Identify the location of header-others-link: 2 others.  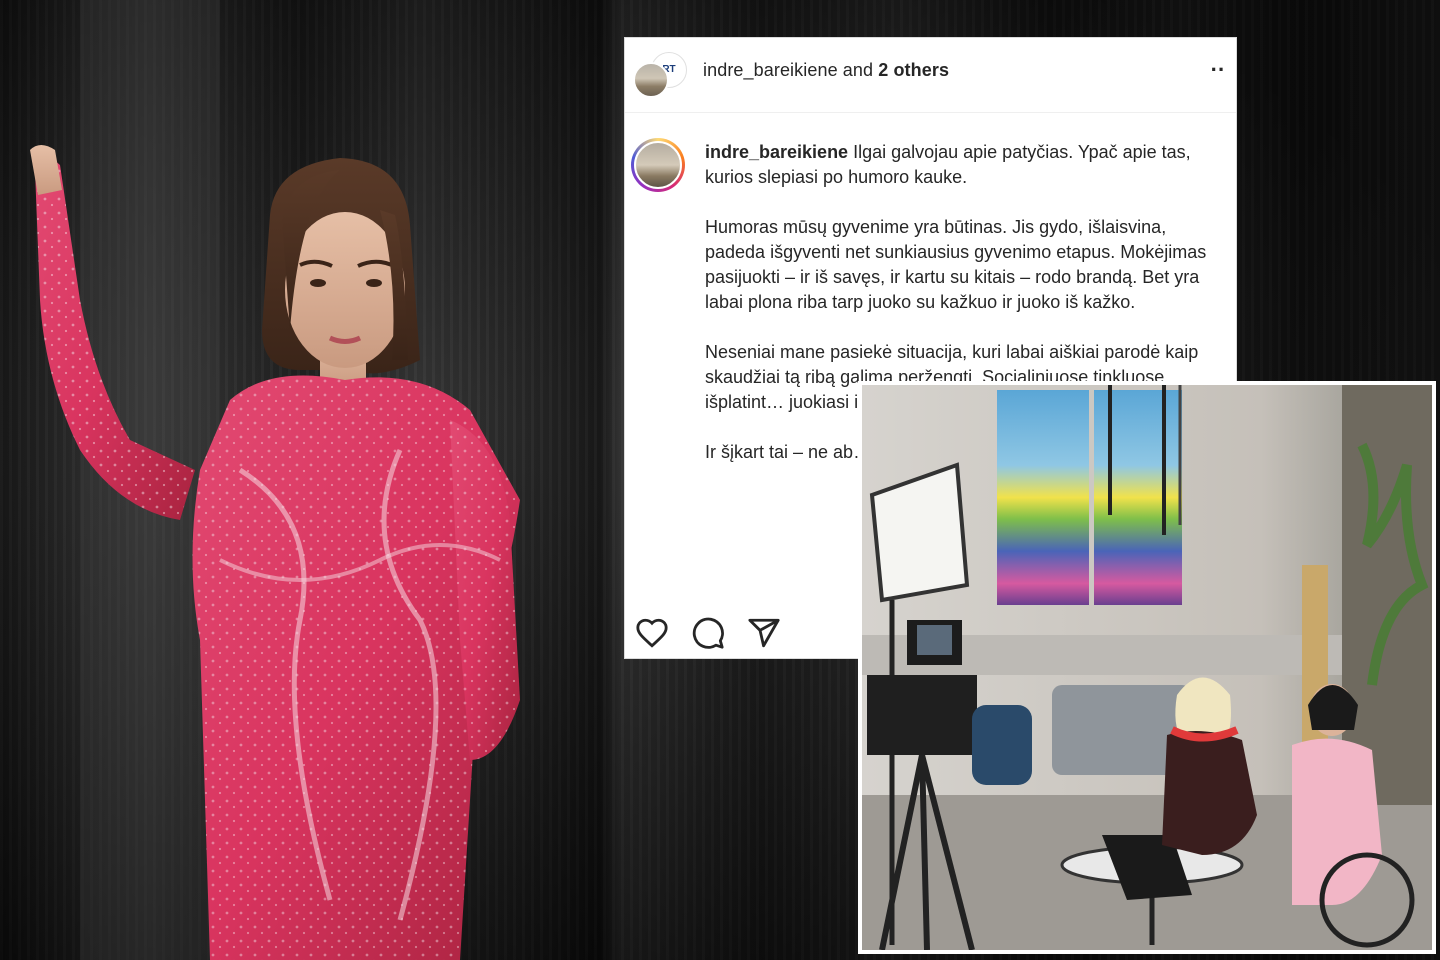
(913, 70).